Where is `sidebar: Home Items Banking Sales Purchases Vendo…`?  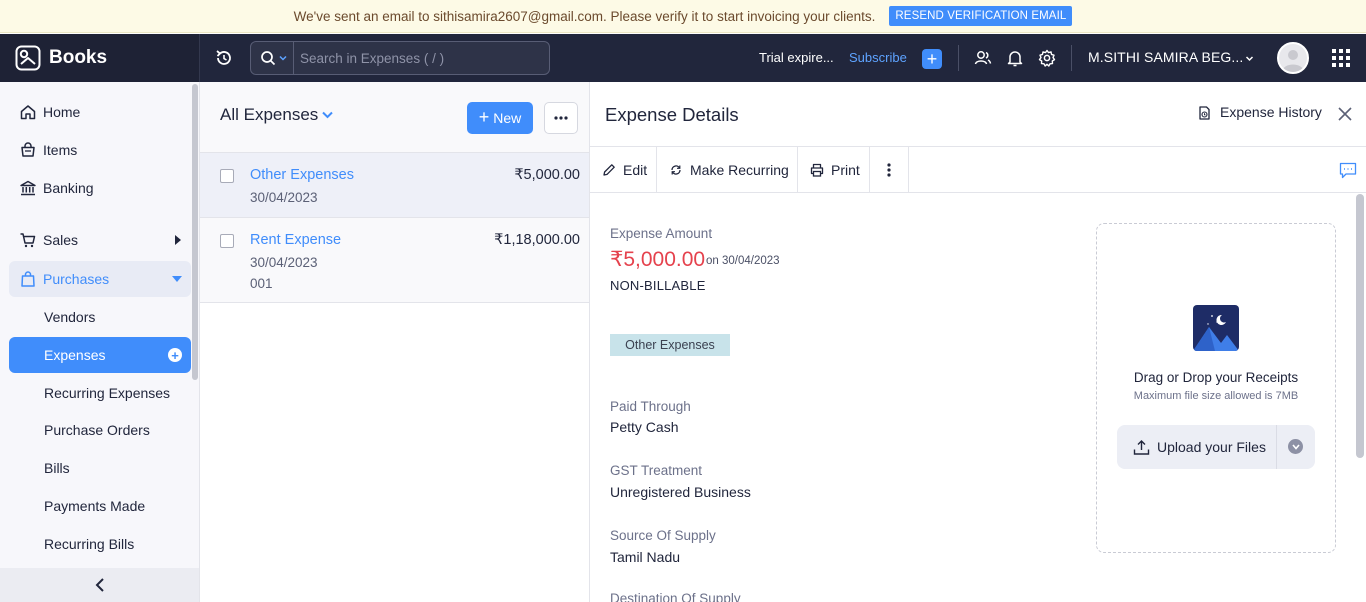 sidebar: Home Items Banking Sales Purchases Vendo… is located at coordinates (100, 342).